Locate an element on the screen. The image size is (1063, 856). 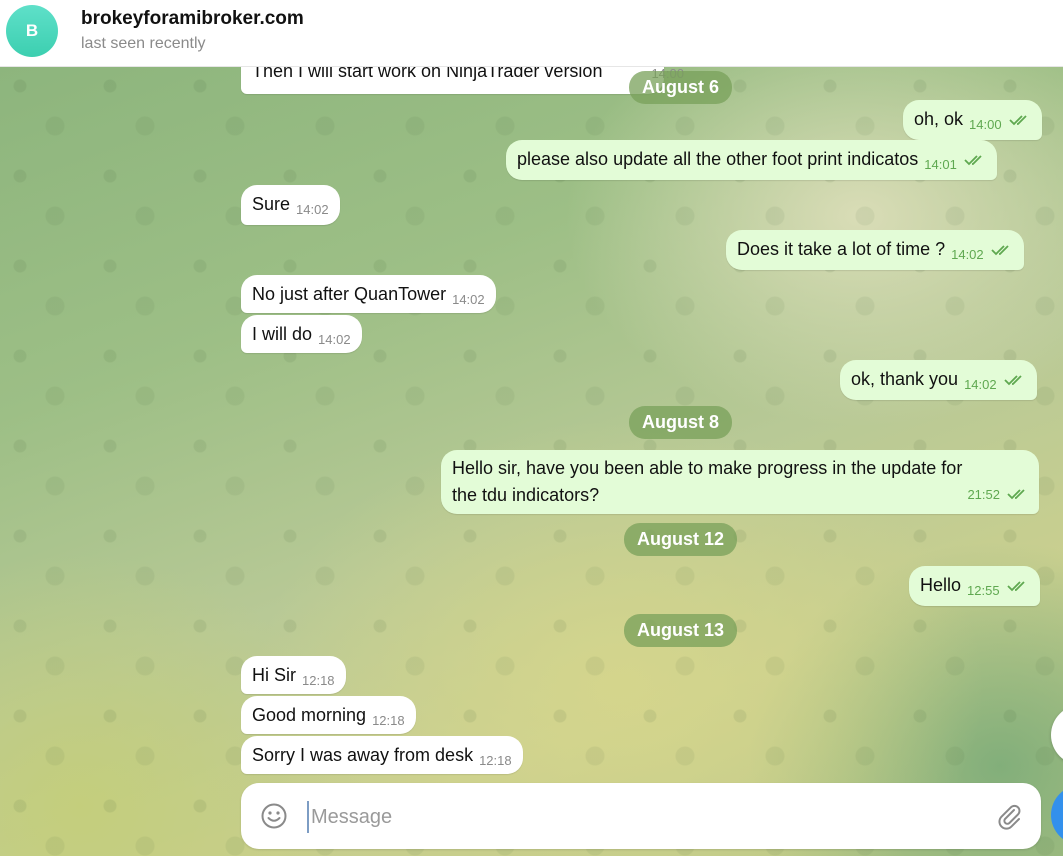
message-text: Good morning is located at coordinates (309, 715).